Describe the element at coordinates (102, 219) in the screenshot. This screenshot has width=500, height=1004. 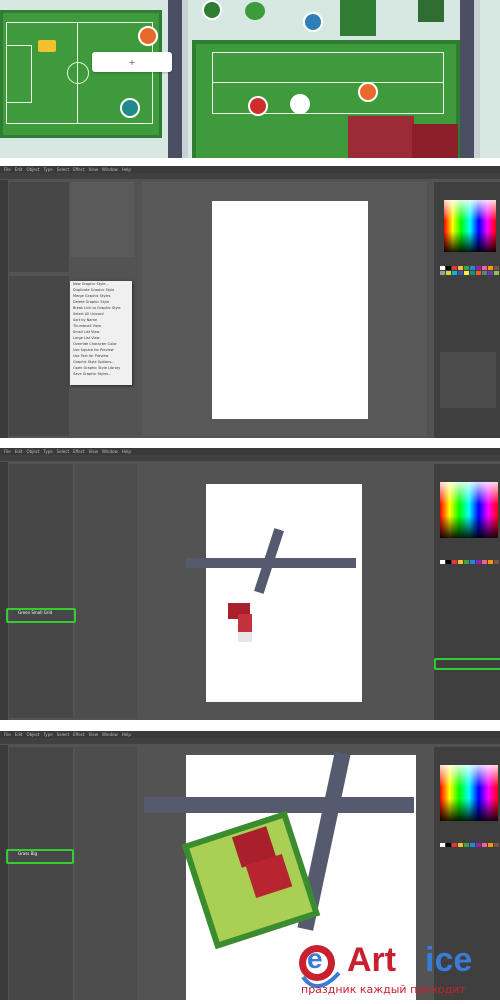
I see `symbols-panel` at that location.